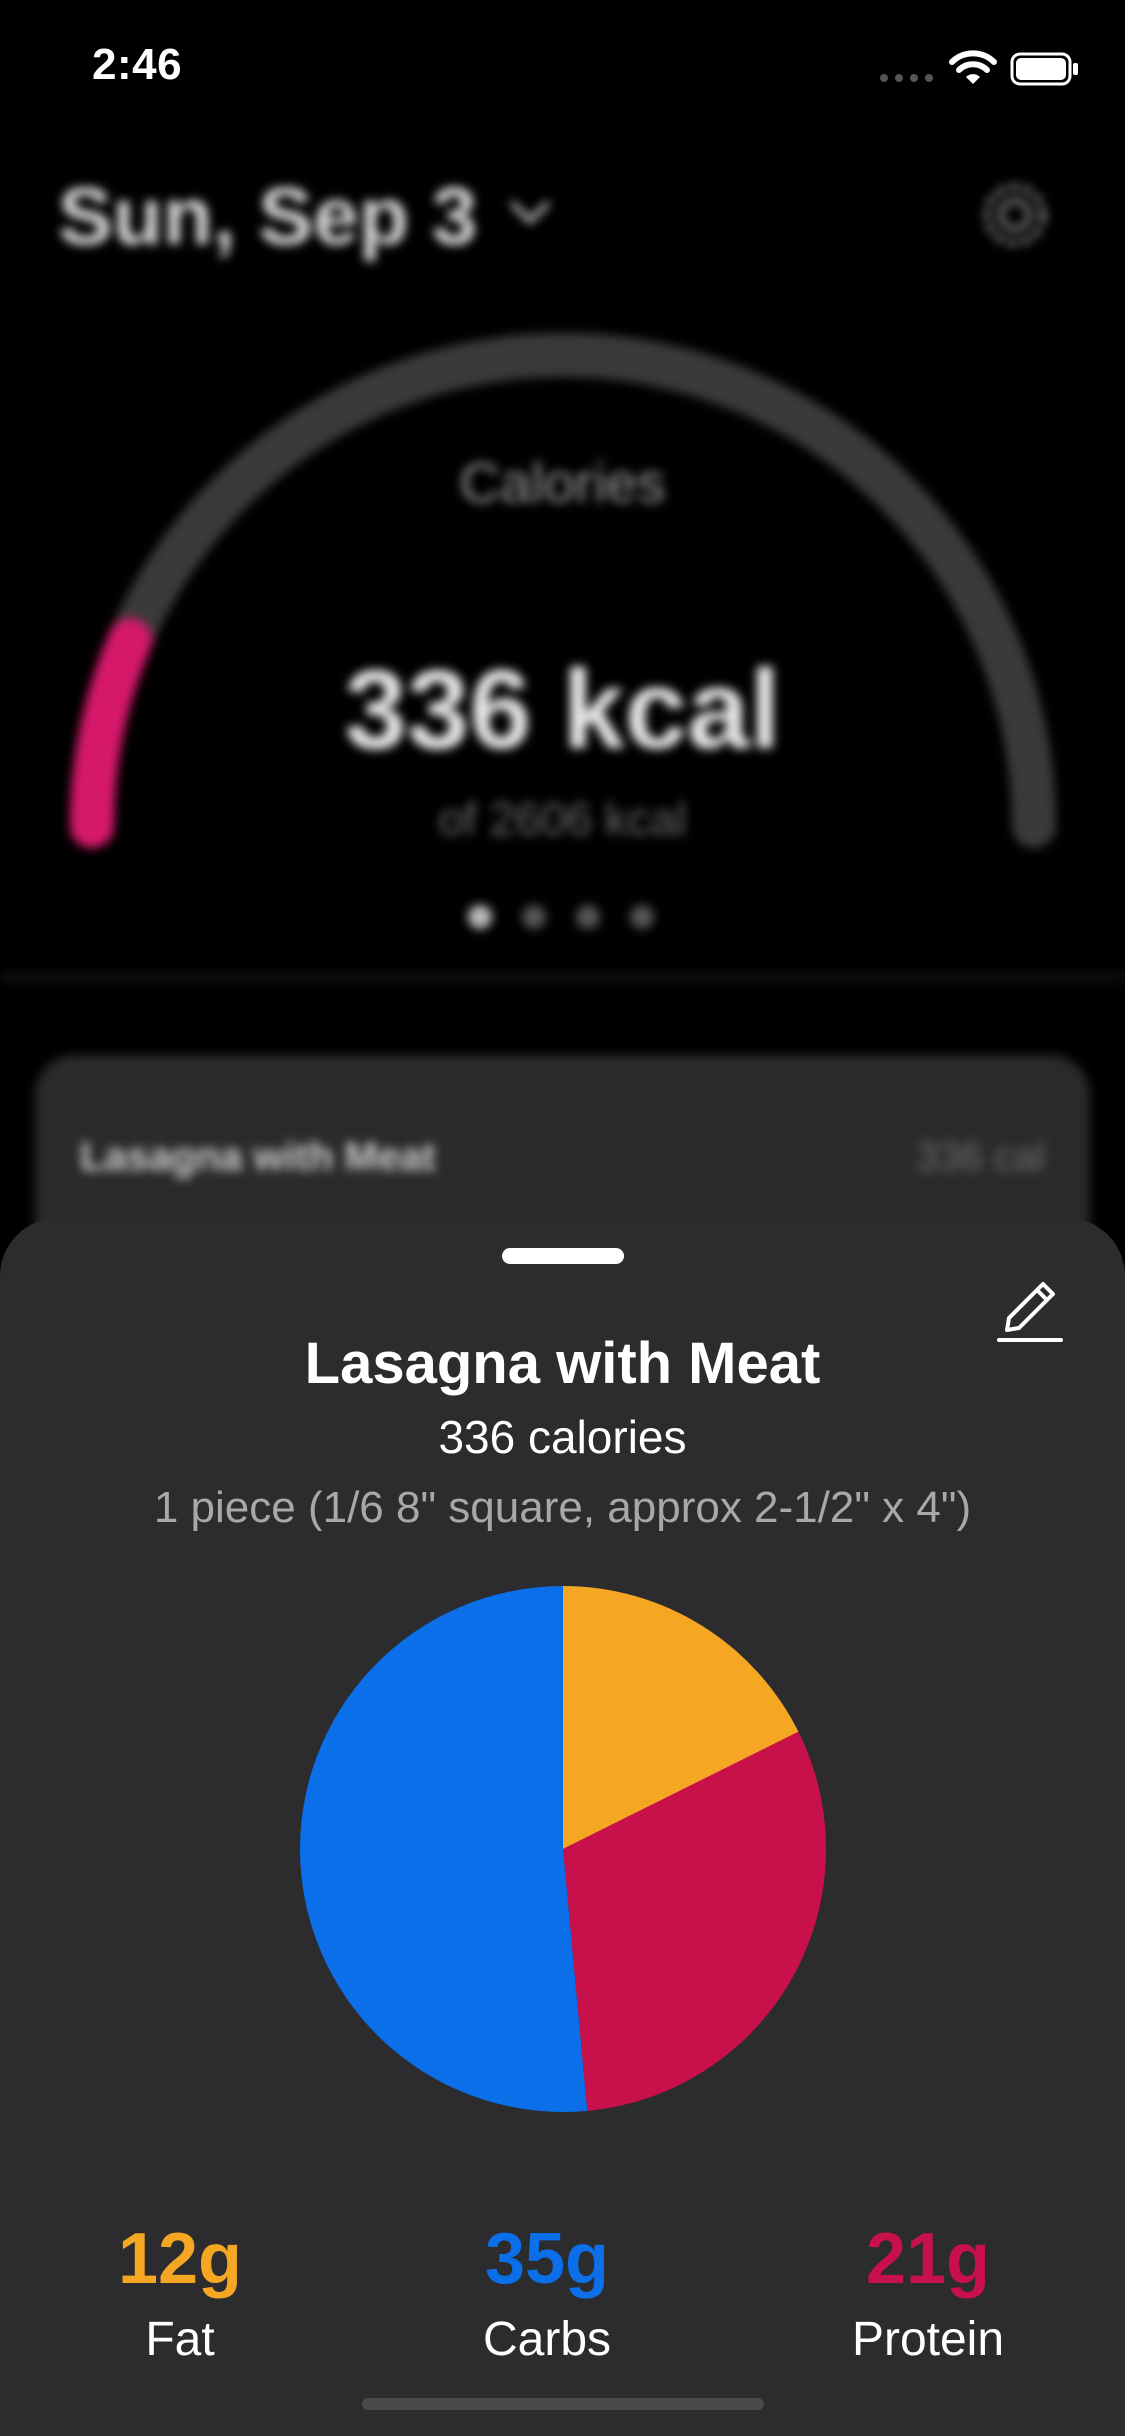  I want to click on sheet-grabber, so click(563, 1256).